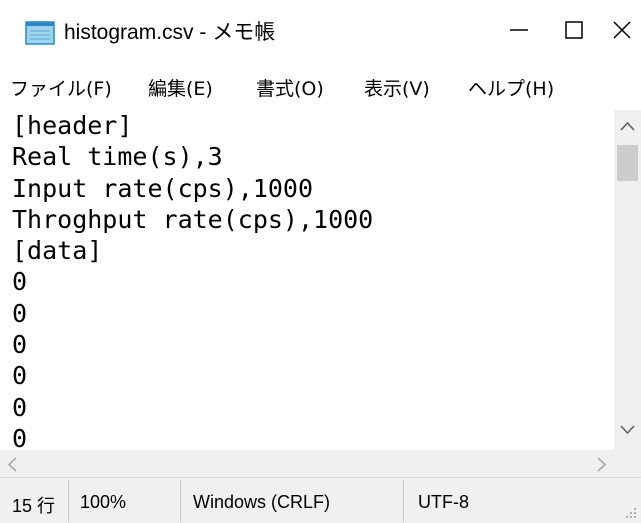 This screenshot has width=641, height=523. What do you see at coordinates (117, 157) in the screenshot?
I see `editor-line: Real time(s),3` at bounding box center [117, 157].